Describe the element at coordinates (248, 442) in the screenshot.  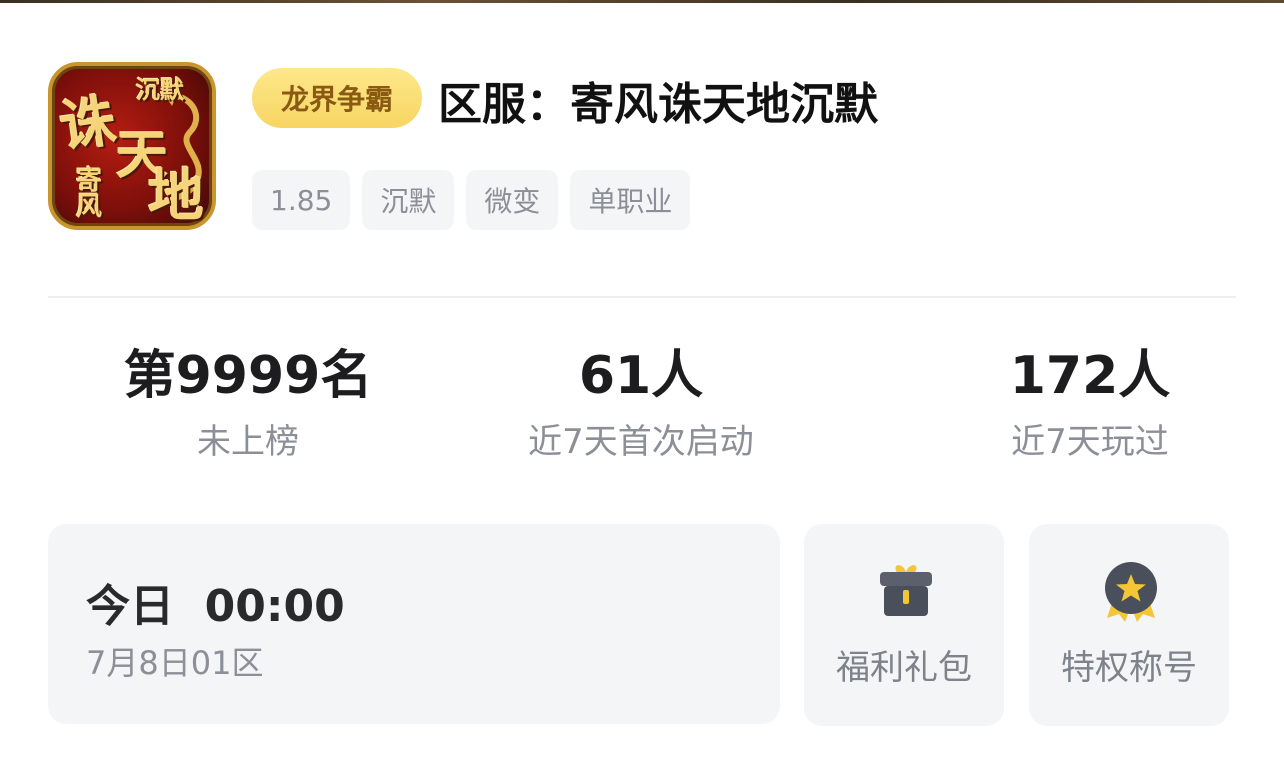
I see `stat-rank-label: 未上榜` at that location.